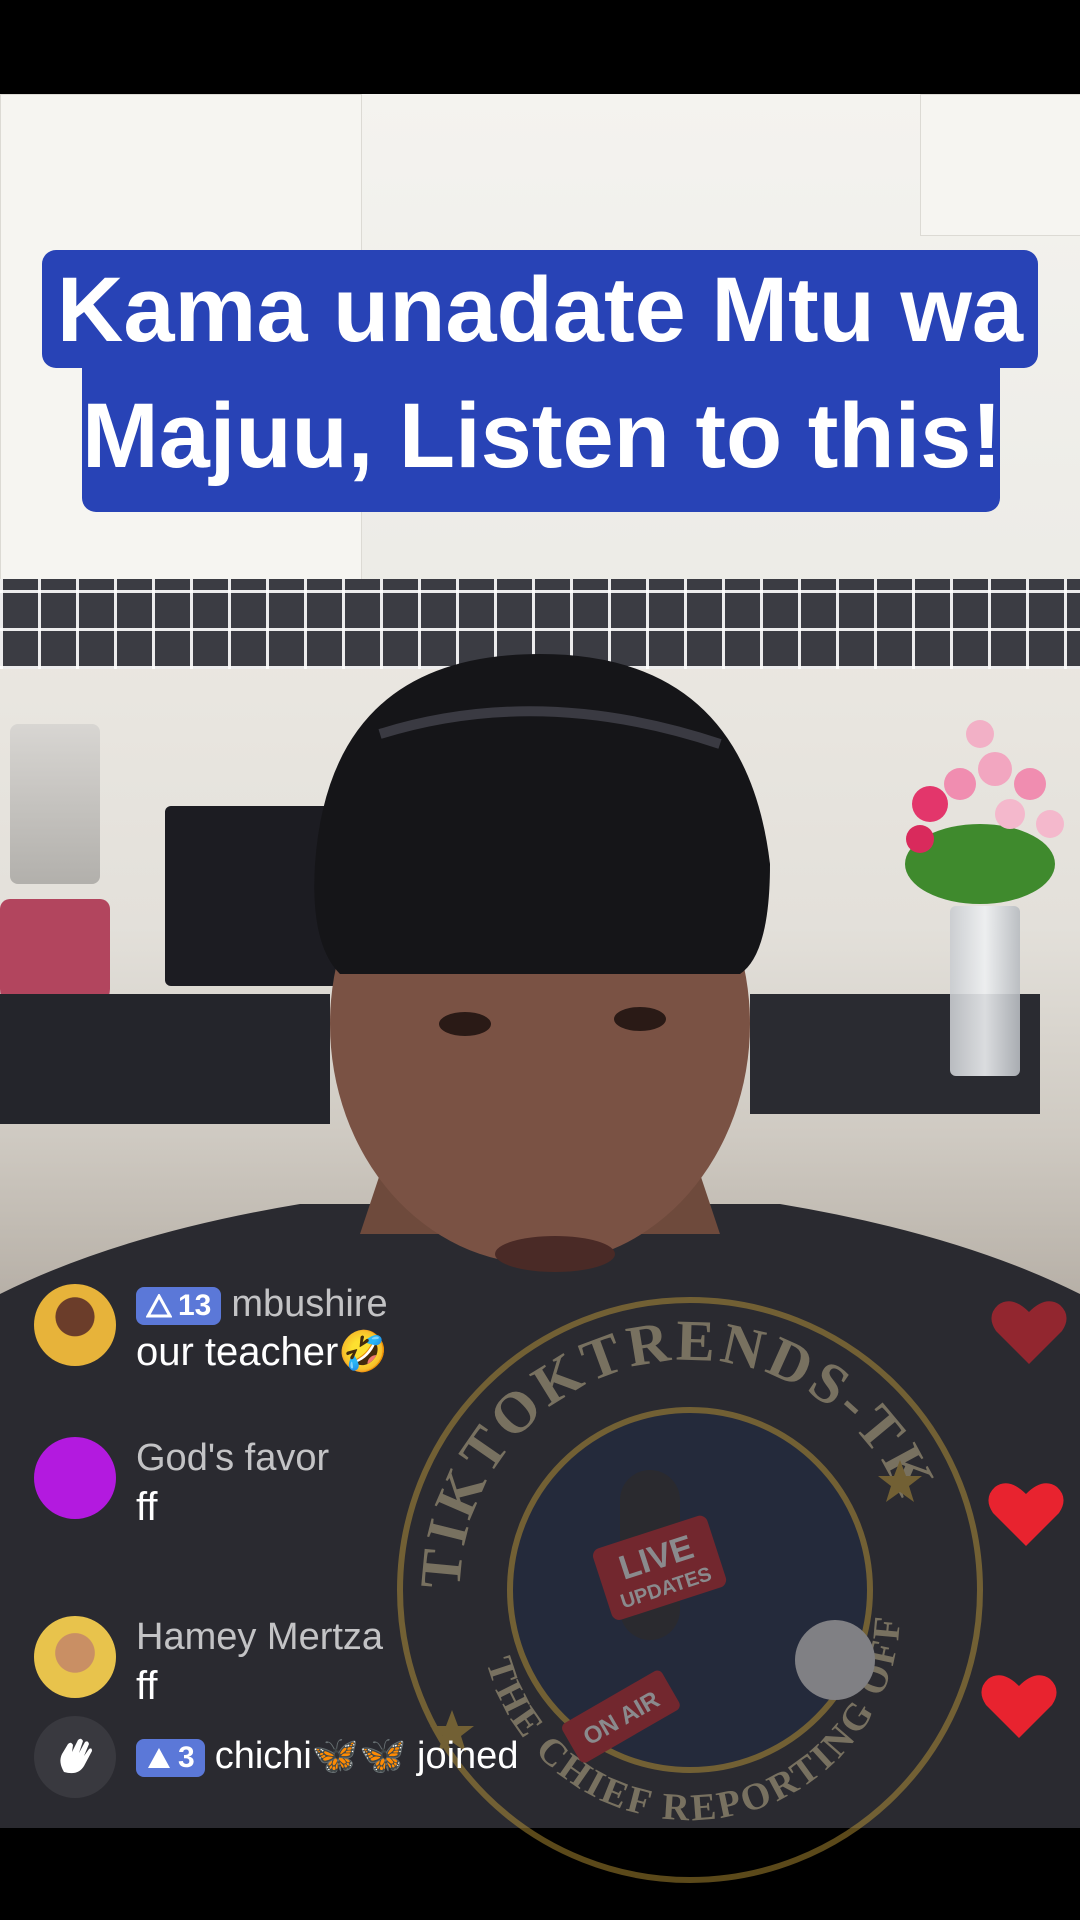 The width and height of the screenshot is (1080, 1920). Describe the element at coordinates (540, 47) in the screenshot. I see `top-letterbox` at that location.